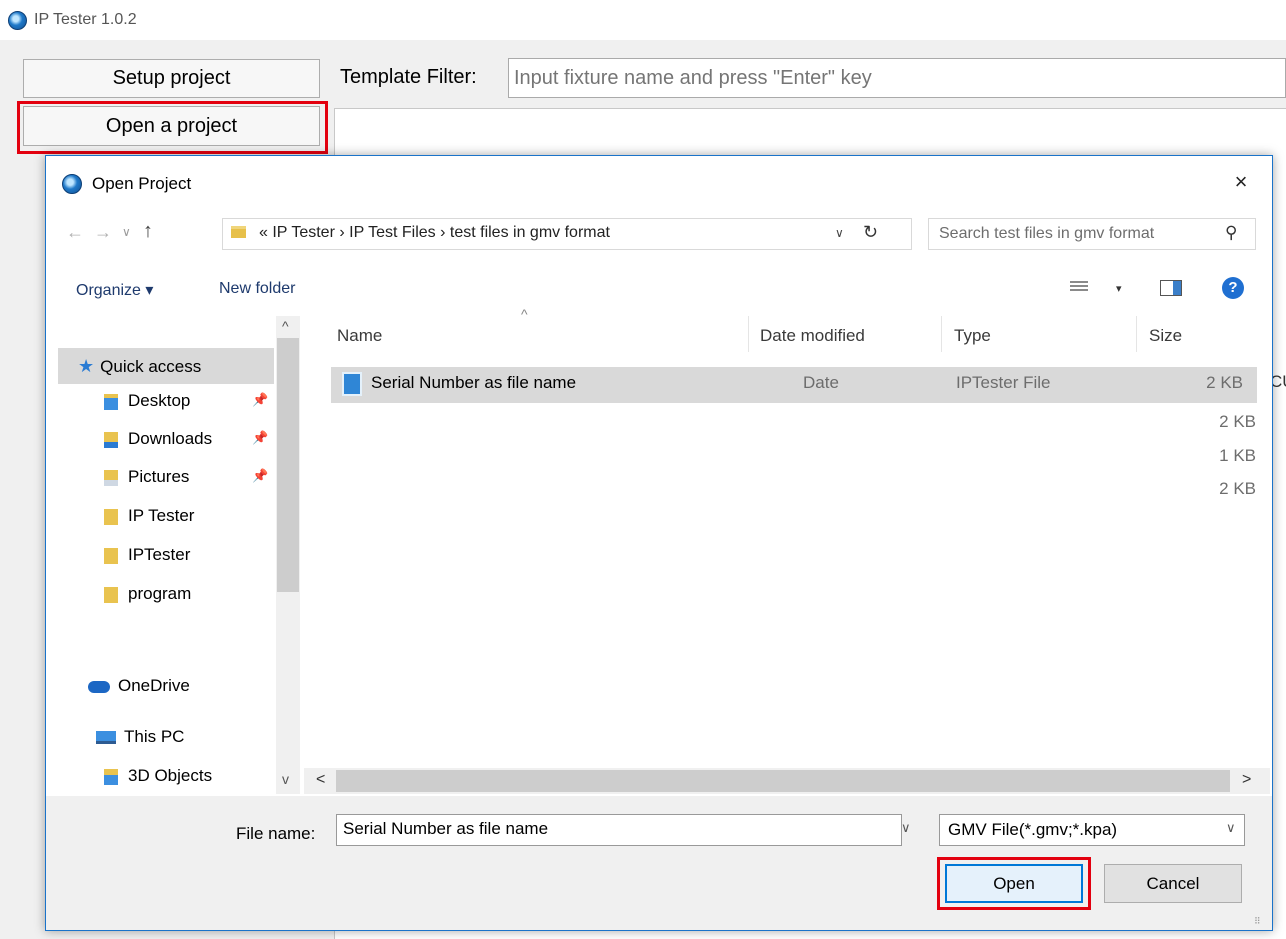  Describe the element at coordinates (1165, 336) in the screenshot. I see `column-header-size: Size` at that location.